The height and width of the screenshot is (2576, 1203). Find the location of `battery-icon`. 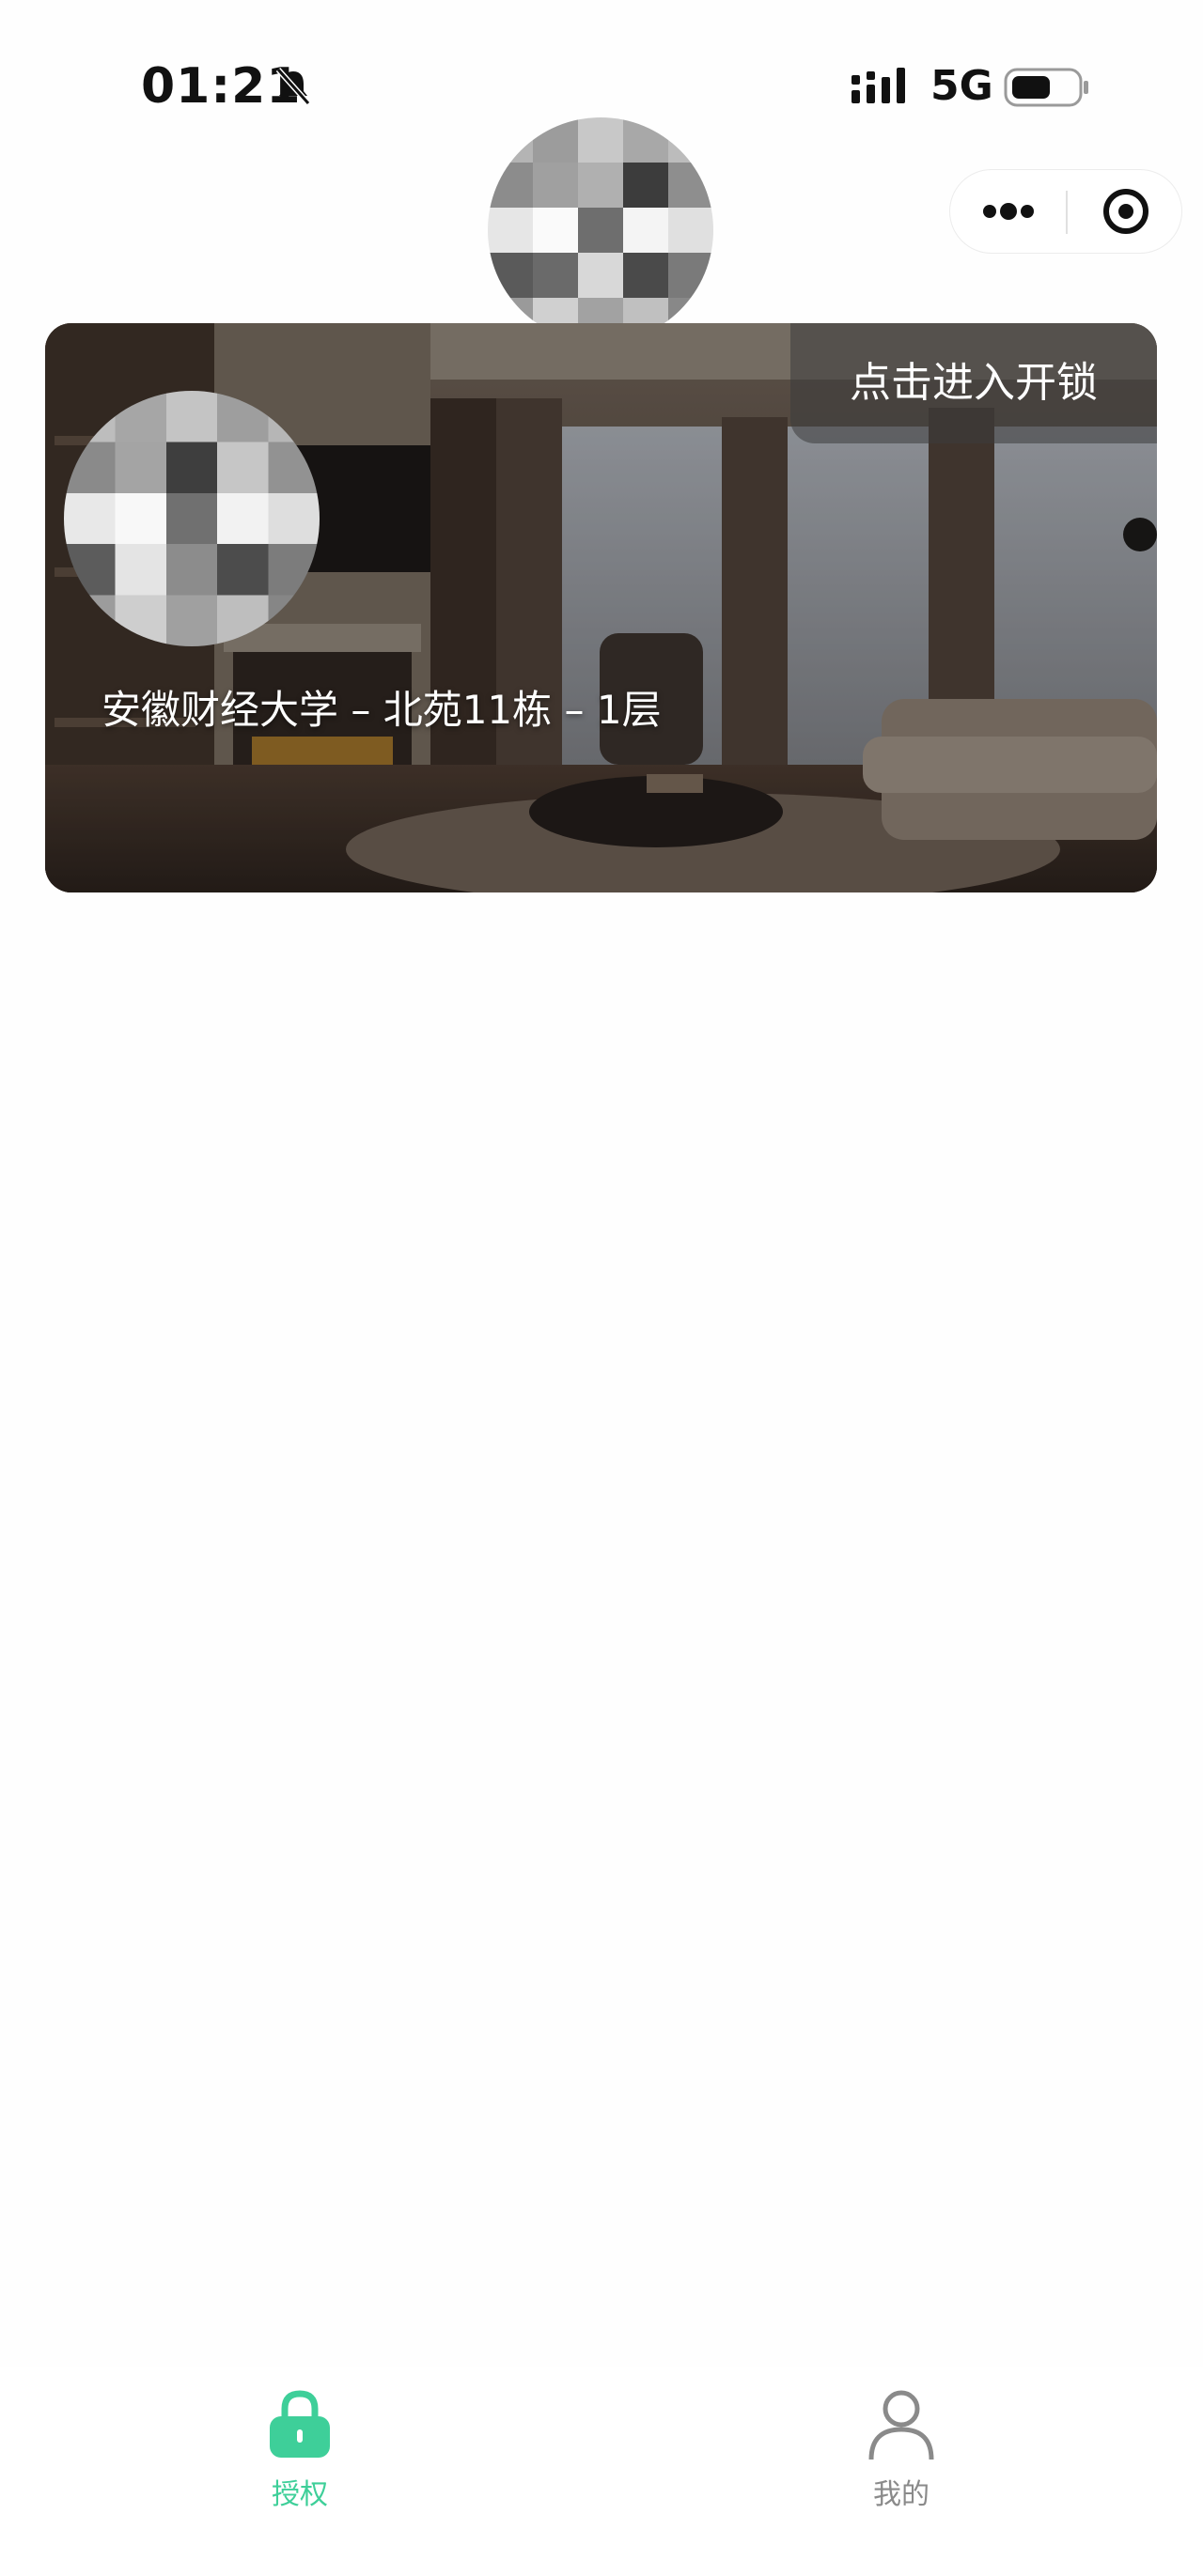

battery-icon is located at coordinates (1046, 88).